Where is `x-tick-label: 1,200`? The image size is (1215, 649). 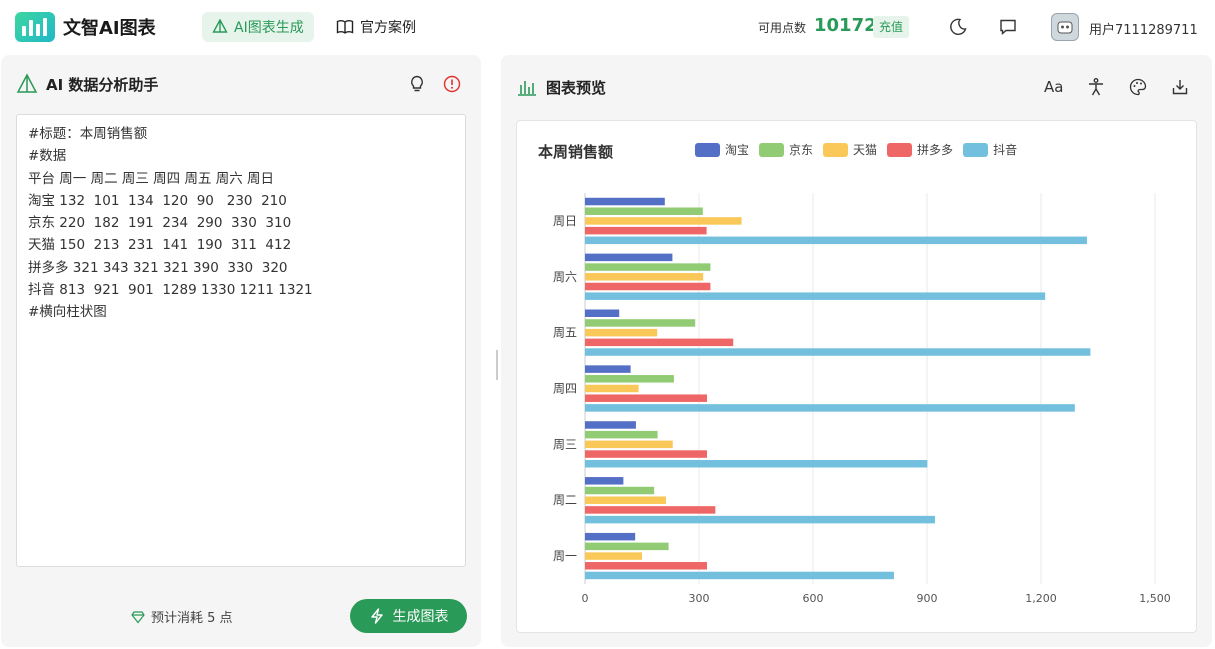
x-tick-label: 1,200 is located at coordinates (1041, 598).